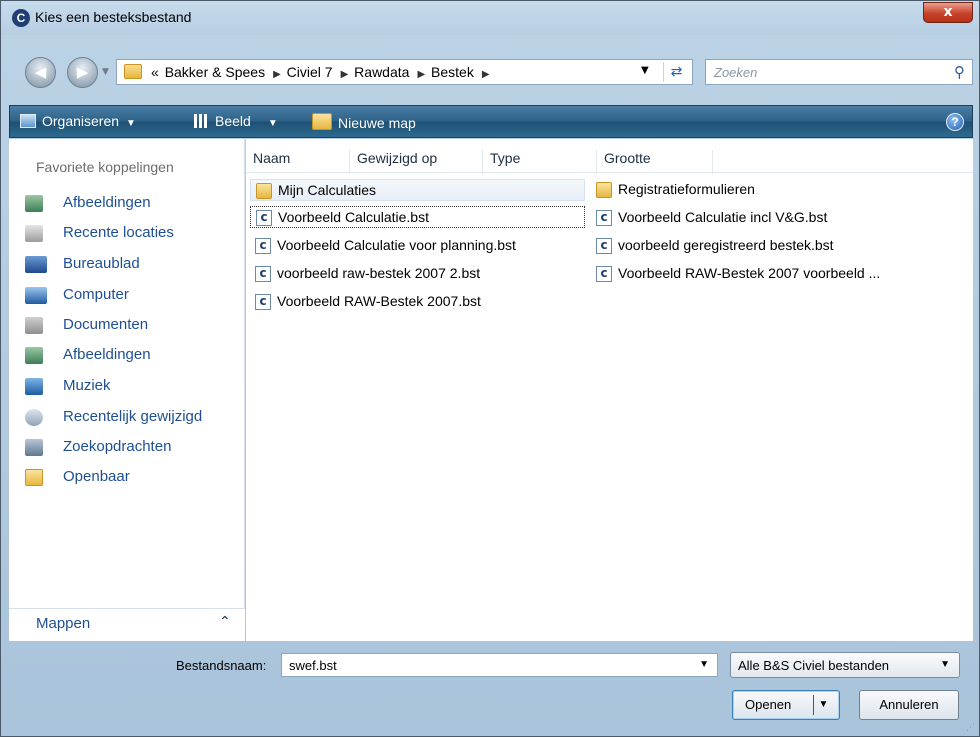 The height and width of the screenshot is (737, 980). What do you see at coordinates (655, 162) in the screenshot?
I see `column-header-size: Grootte` at bounding box center [655, 162].